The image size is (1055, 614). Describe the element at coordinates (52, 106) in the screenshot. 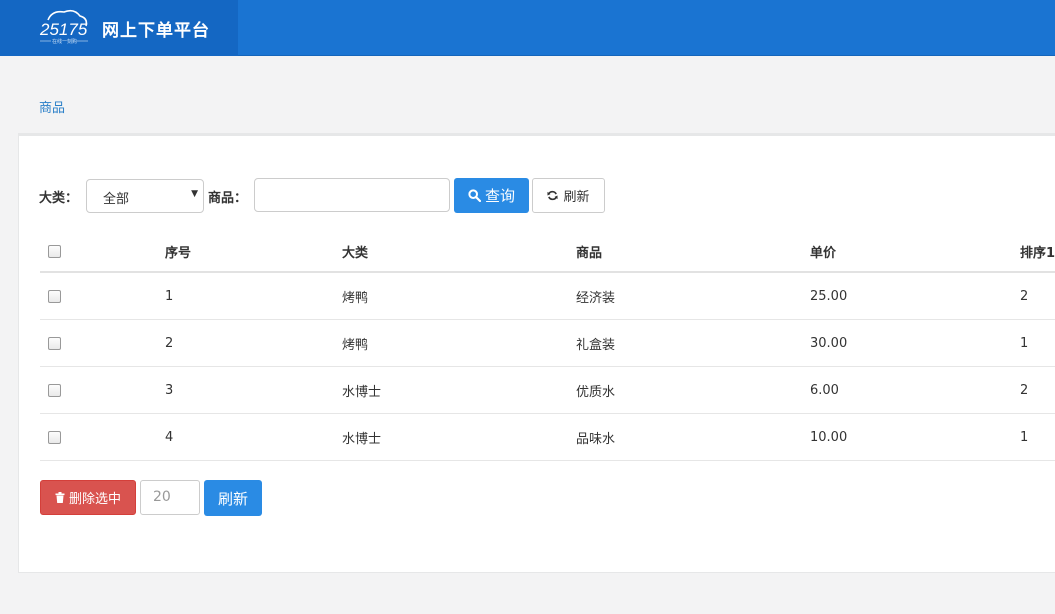

I see `breadcrumb: 商品` at that location.